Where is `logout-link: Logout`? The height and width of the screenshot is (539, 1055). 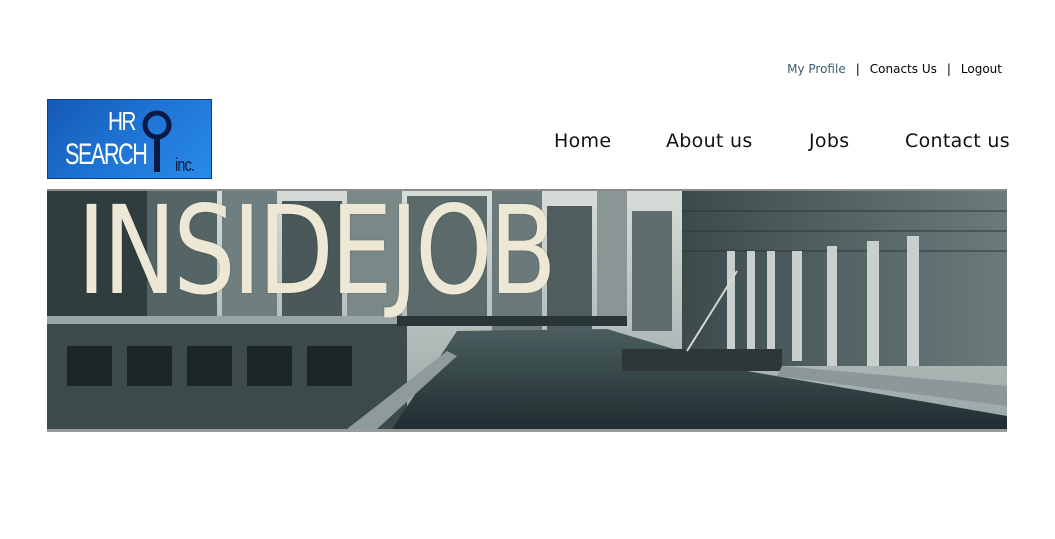 logout-link: Logout is located at coordinates (981, 69).